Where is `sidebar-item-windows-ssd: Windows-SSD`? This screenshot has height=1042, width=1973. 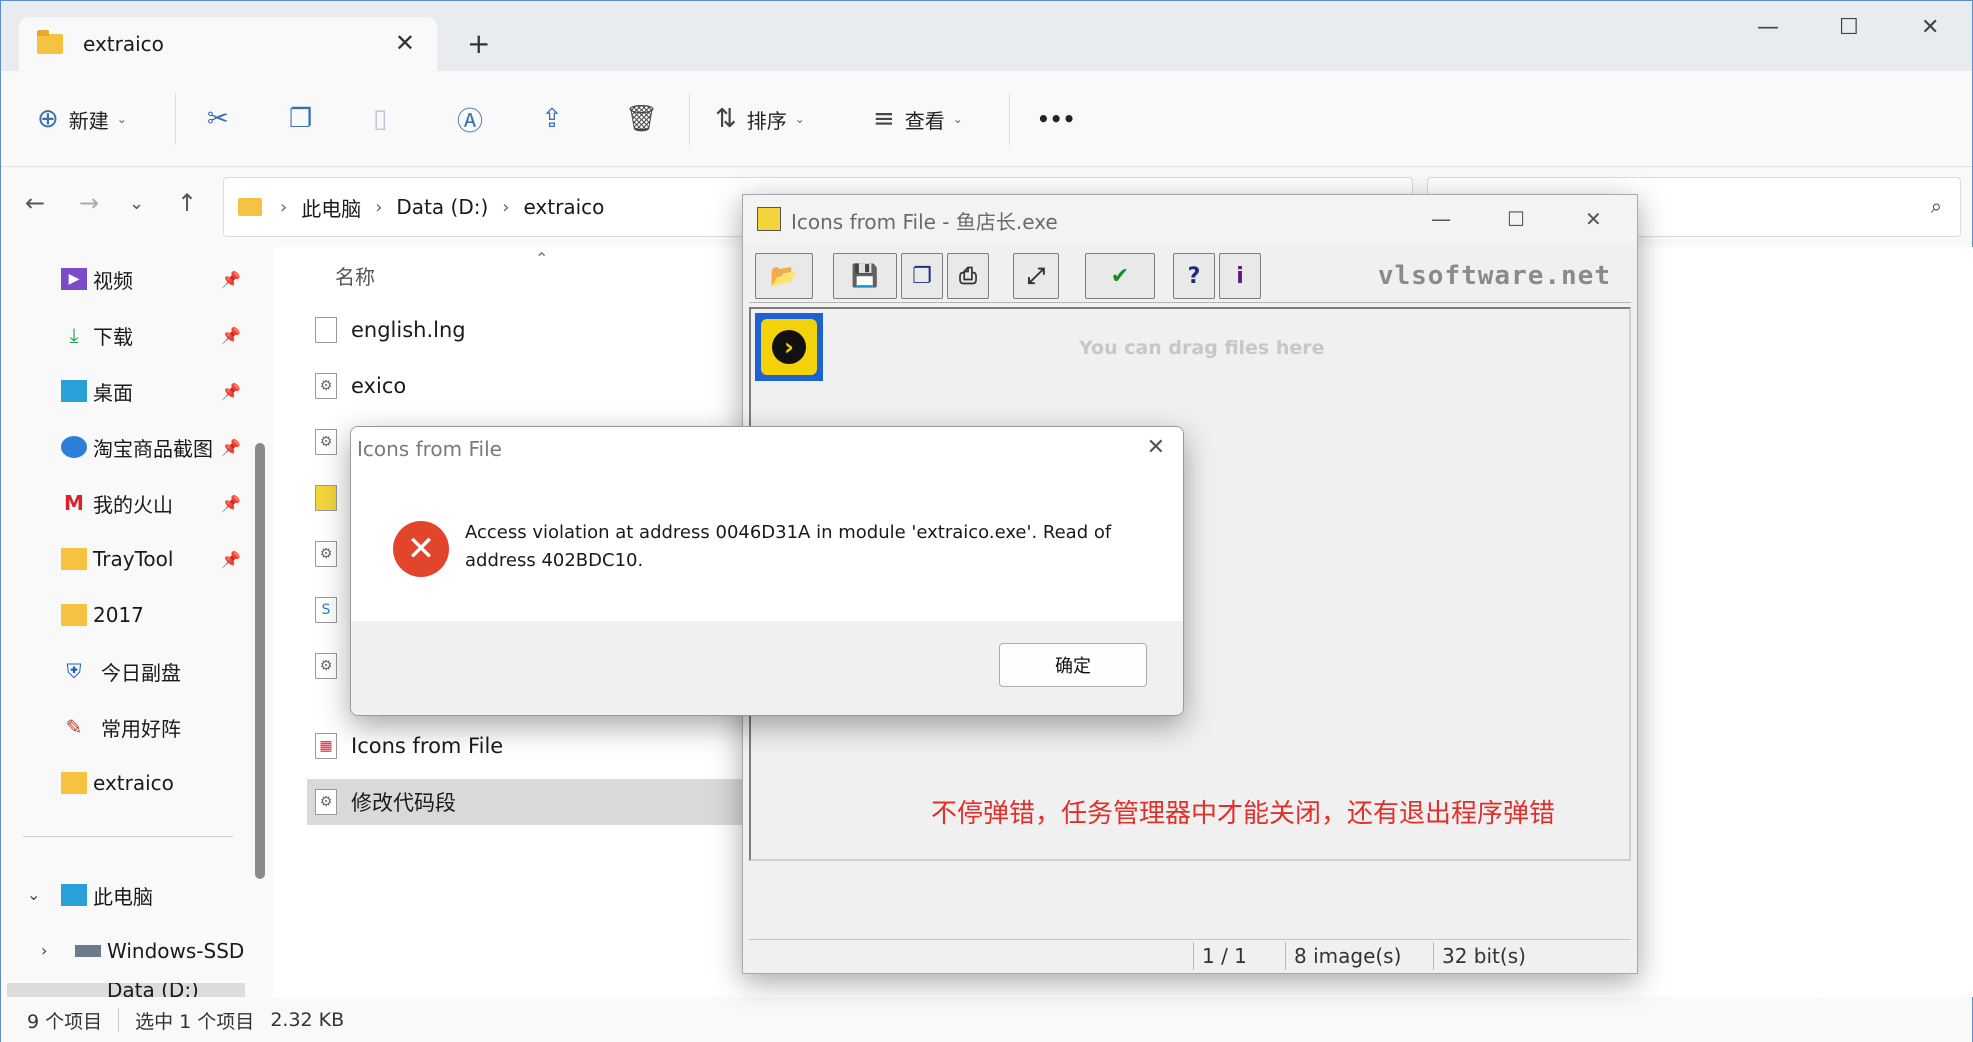 sidebar-item-windows-ssd: Windows-SSD is located at coordinates (170, 951).